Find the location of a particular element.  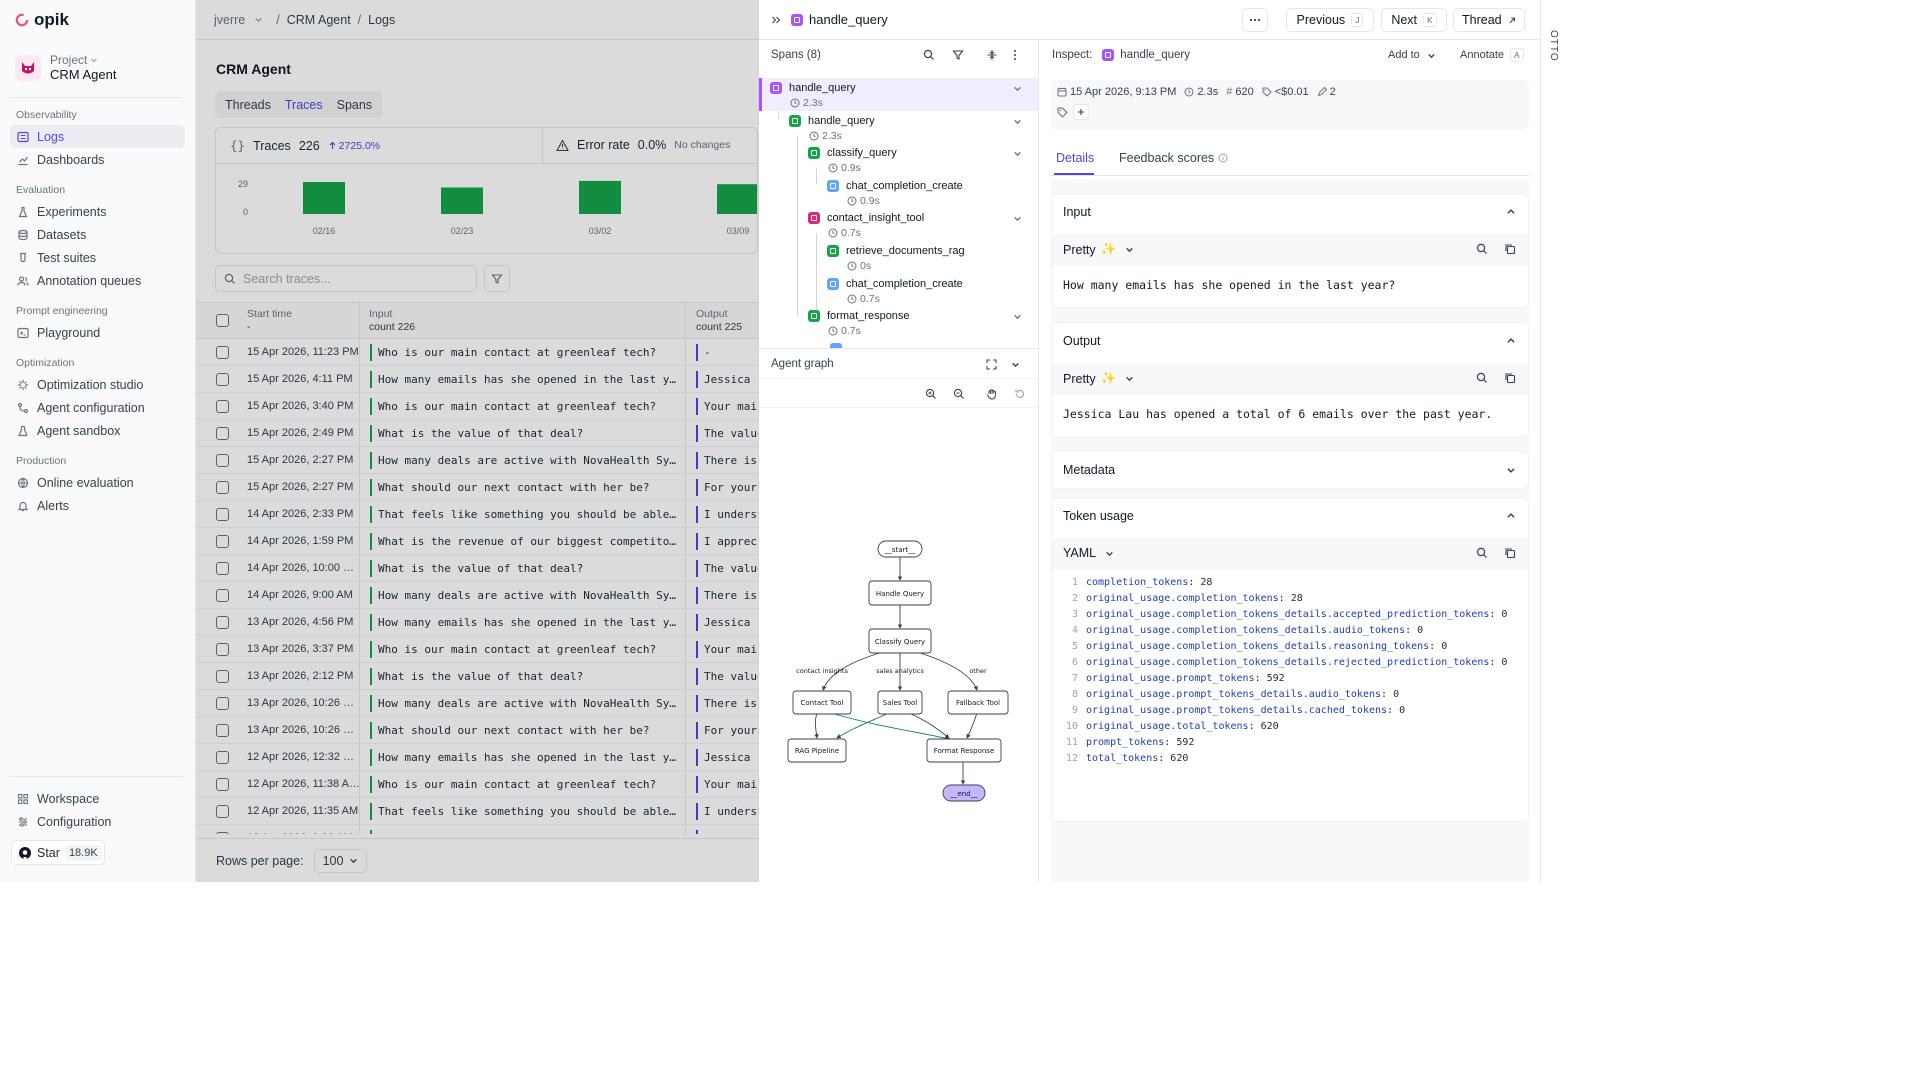

zoom-in-icon is located at coordinates (931, 394).